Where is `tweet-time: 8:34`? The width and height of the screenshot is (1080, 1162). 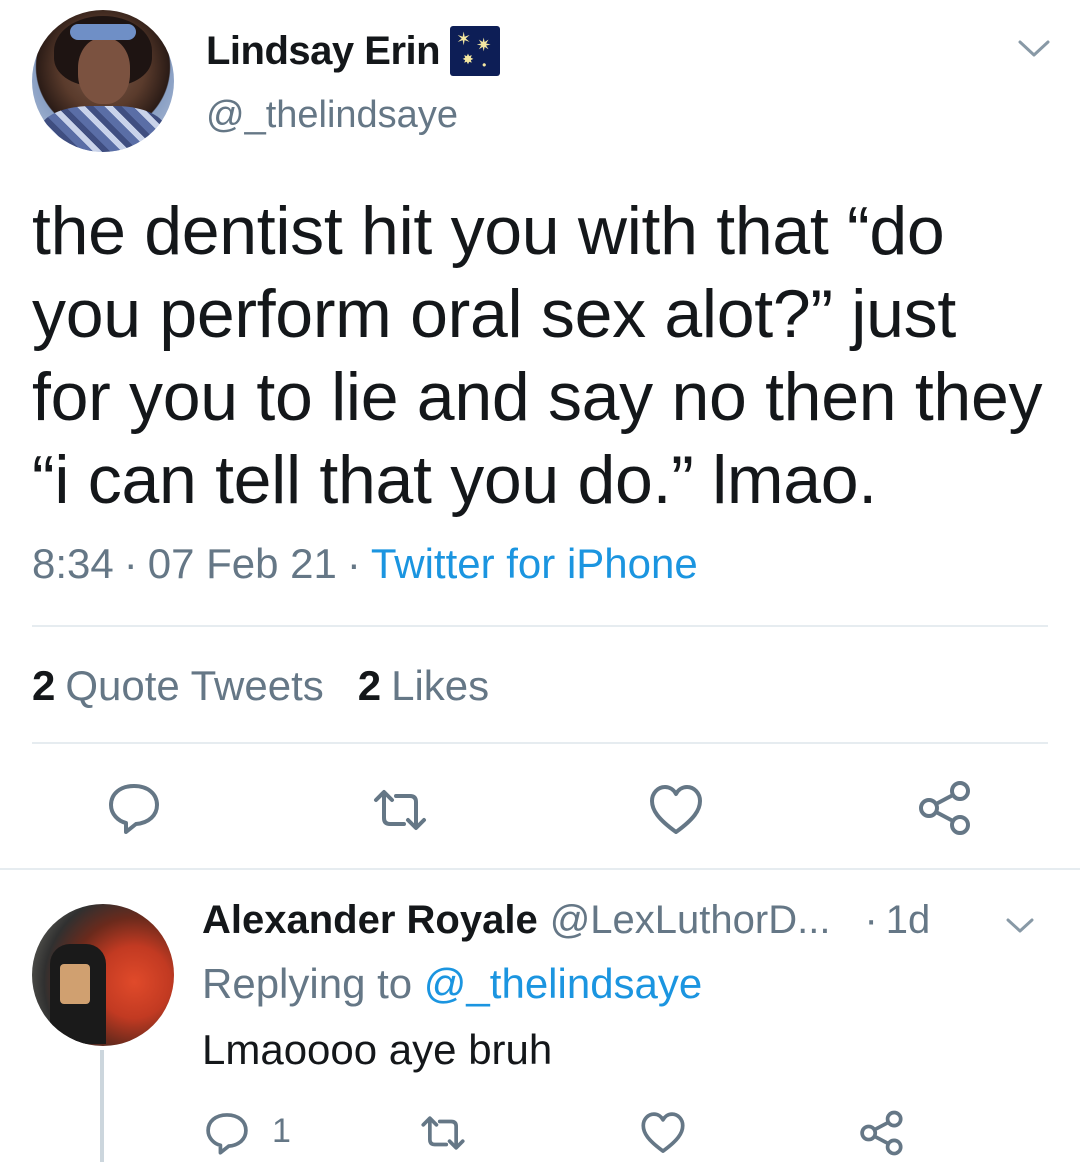 tweet-time: 8:34 is located at coordinates (73, 564).